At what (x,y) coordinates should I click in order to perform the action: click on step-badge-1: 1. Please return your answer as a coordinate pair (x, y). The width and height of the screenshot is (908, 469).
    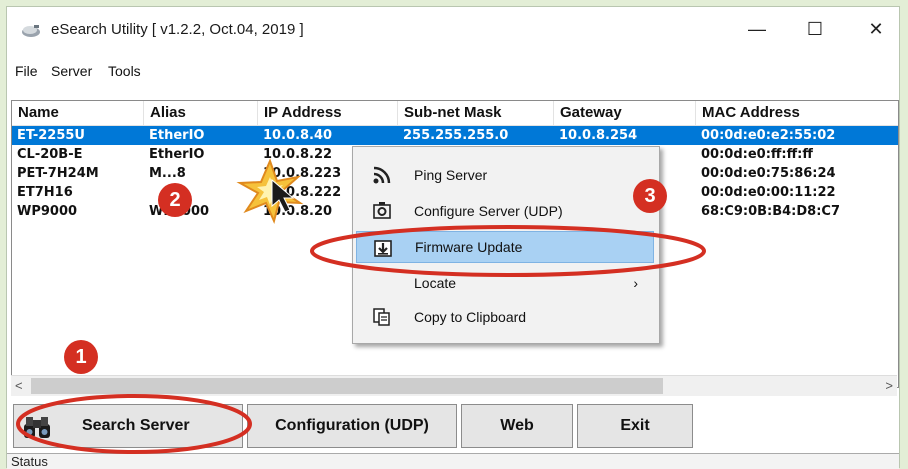
    Looking at the image, I should click on (81, 357).